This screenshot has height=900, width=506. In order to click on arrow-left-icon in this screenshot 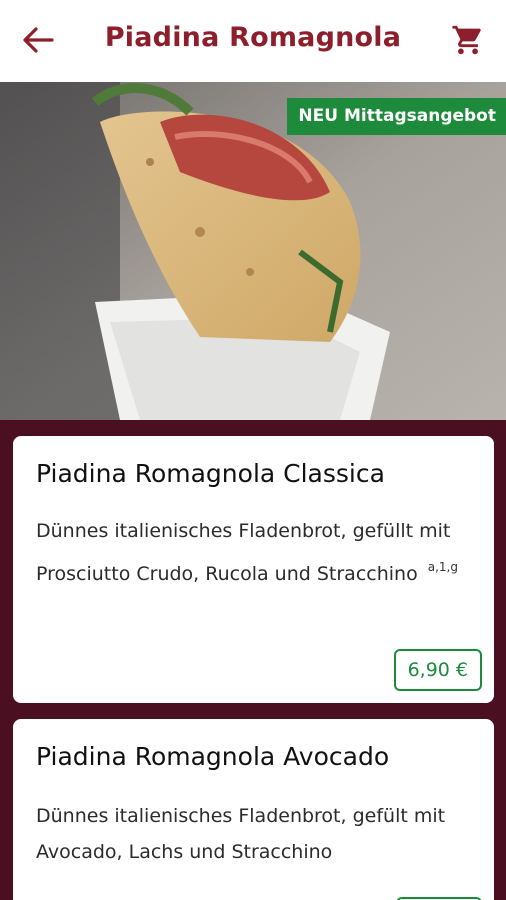, I will do `click(38, 40)`.